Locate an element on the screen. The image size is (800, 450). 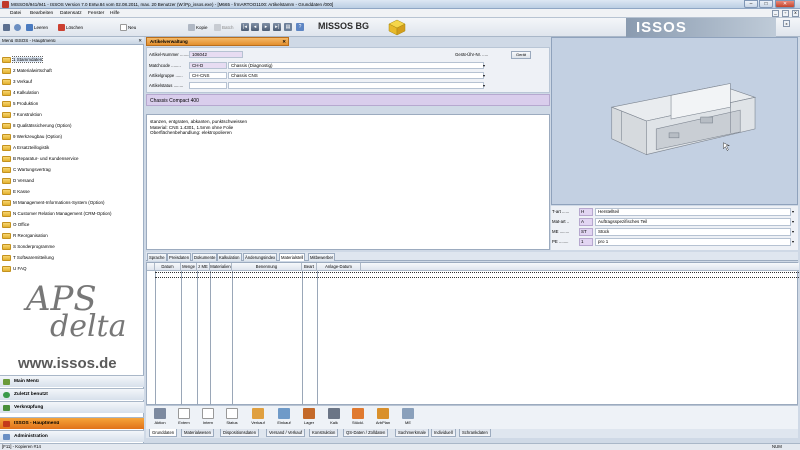
tab-konstruktion: Konstruktion is located at coordinates (324, 433).